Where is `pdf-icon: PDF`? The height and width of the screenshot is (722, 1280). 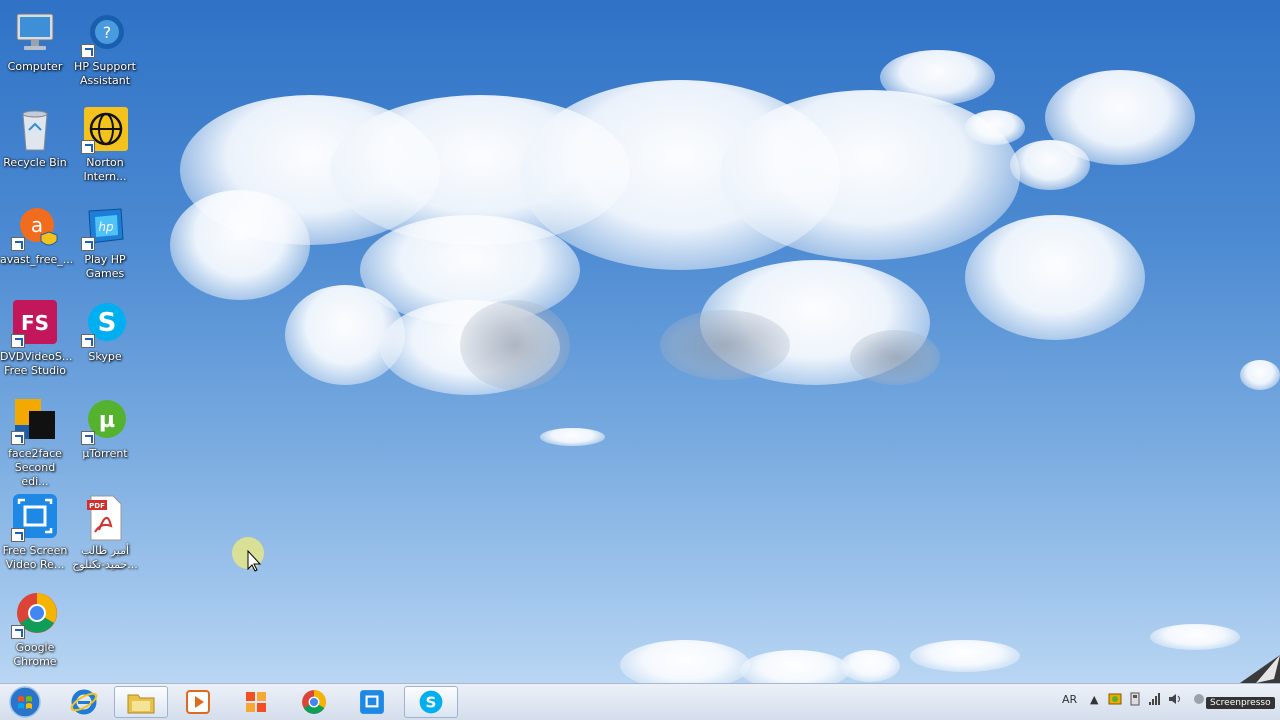
pdf-icon: PDF is located at coordinates (105, 518).